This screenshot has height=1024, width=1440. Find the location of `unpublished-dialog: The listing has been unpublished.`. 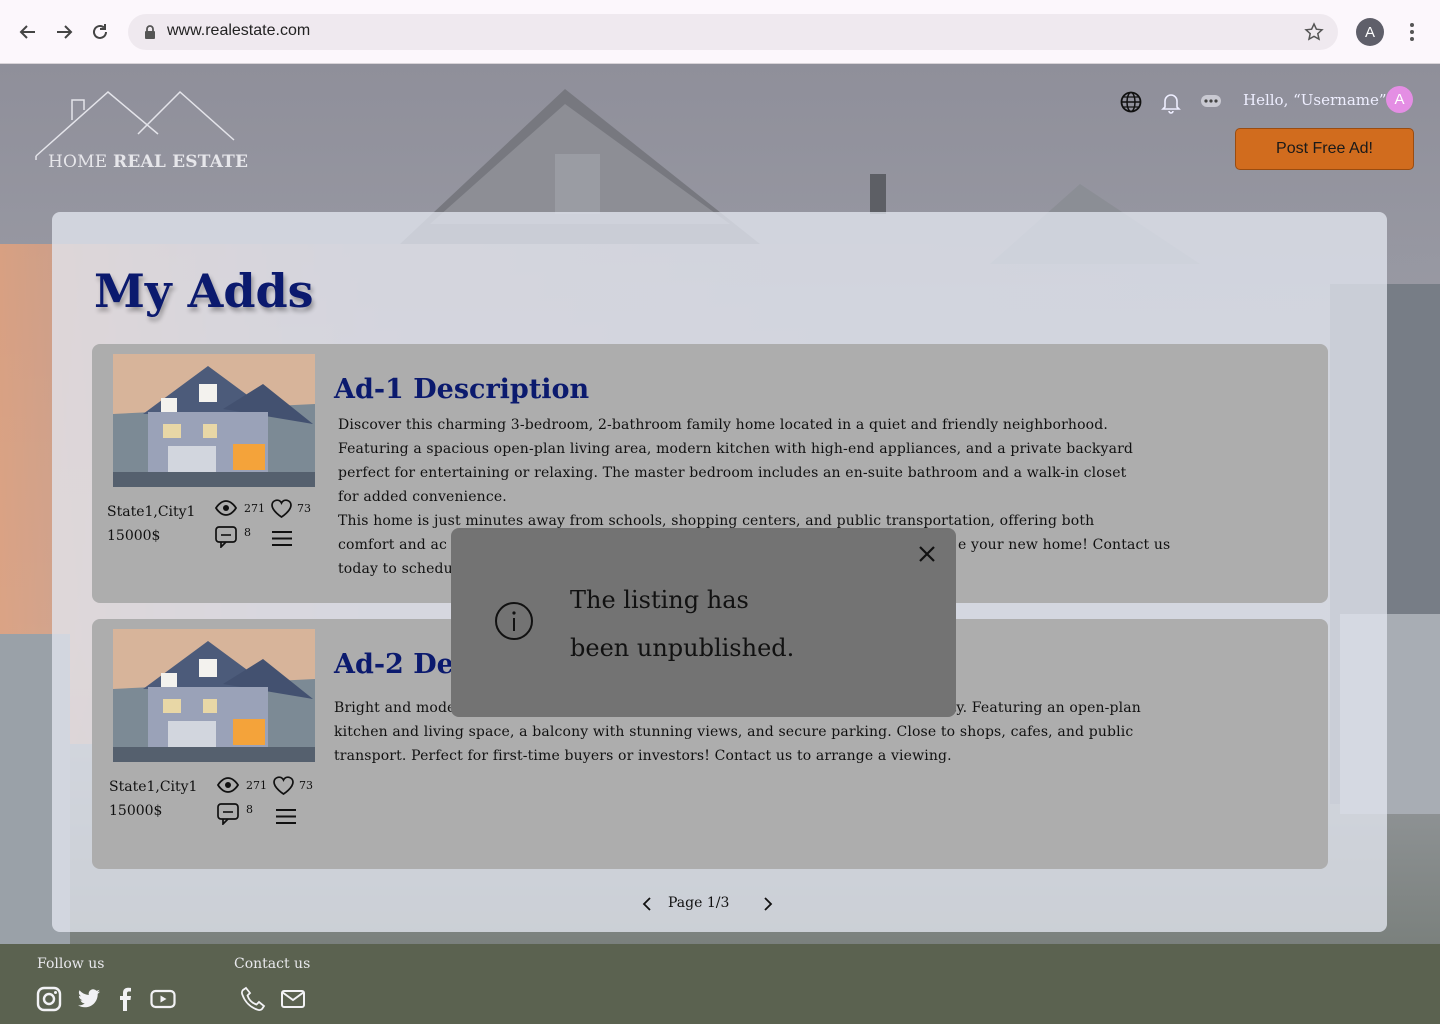

unpublished-dialog: The listing has been unpublished. is located at coordinates (703, 622).